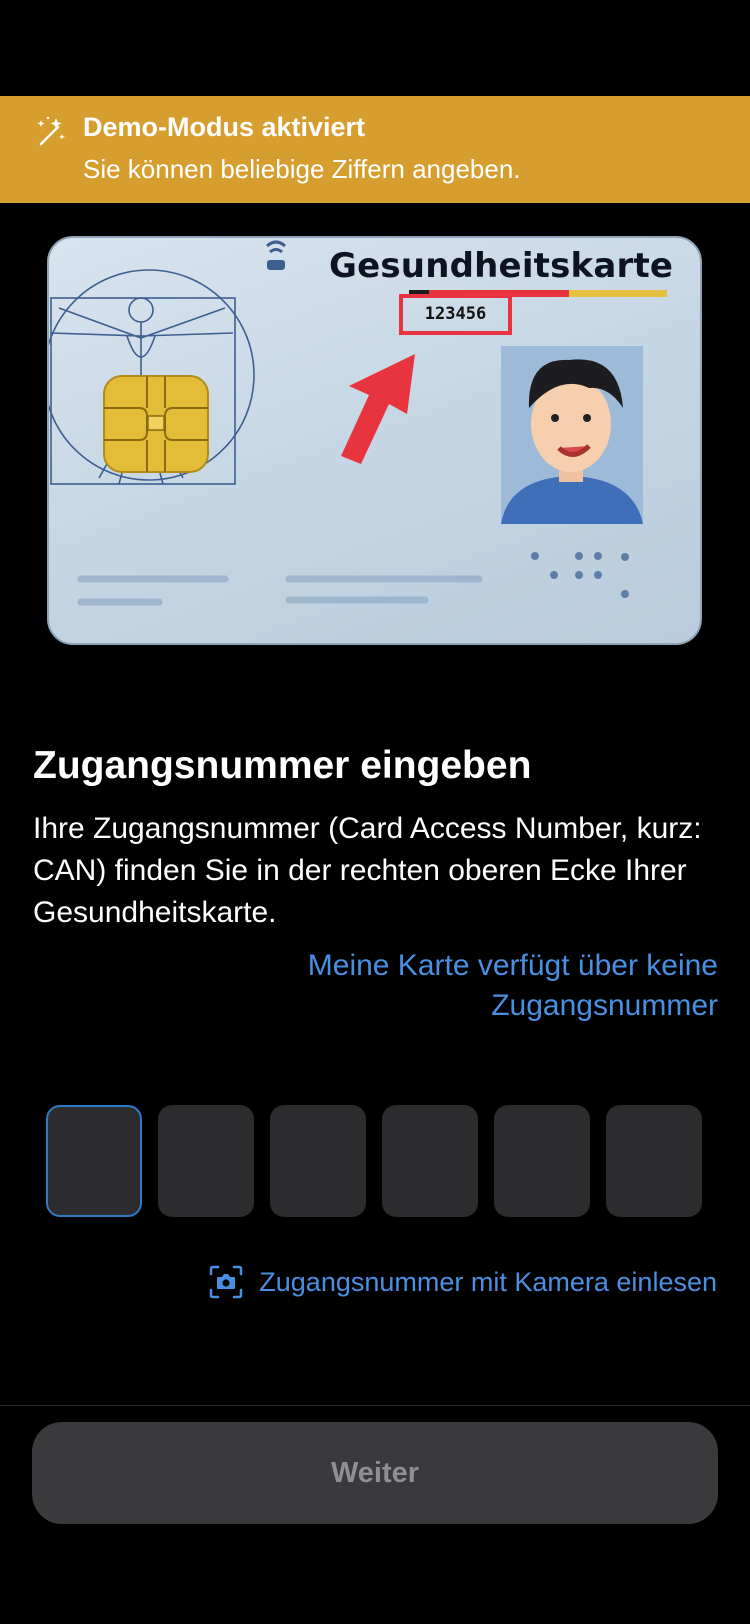  Describe the element at coordinates (280, 590) in the screenshot. I see `card-placeholder-lines` at that location.